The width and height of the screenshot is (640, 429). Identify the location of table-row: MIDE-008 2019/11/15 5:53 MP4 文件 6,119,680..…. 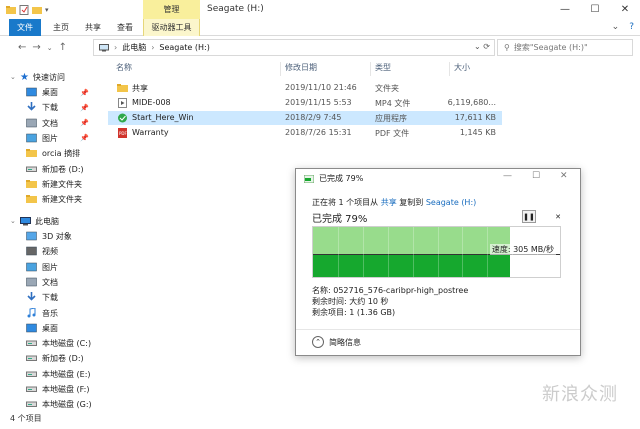
(305, 103).